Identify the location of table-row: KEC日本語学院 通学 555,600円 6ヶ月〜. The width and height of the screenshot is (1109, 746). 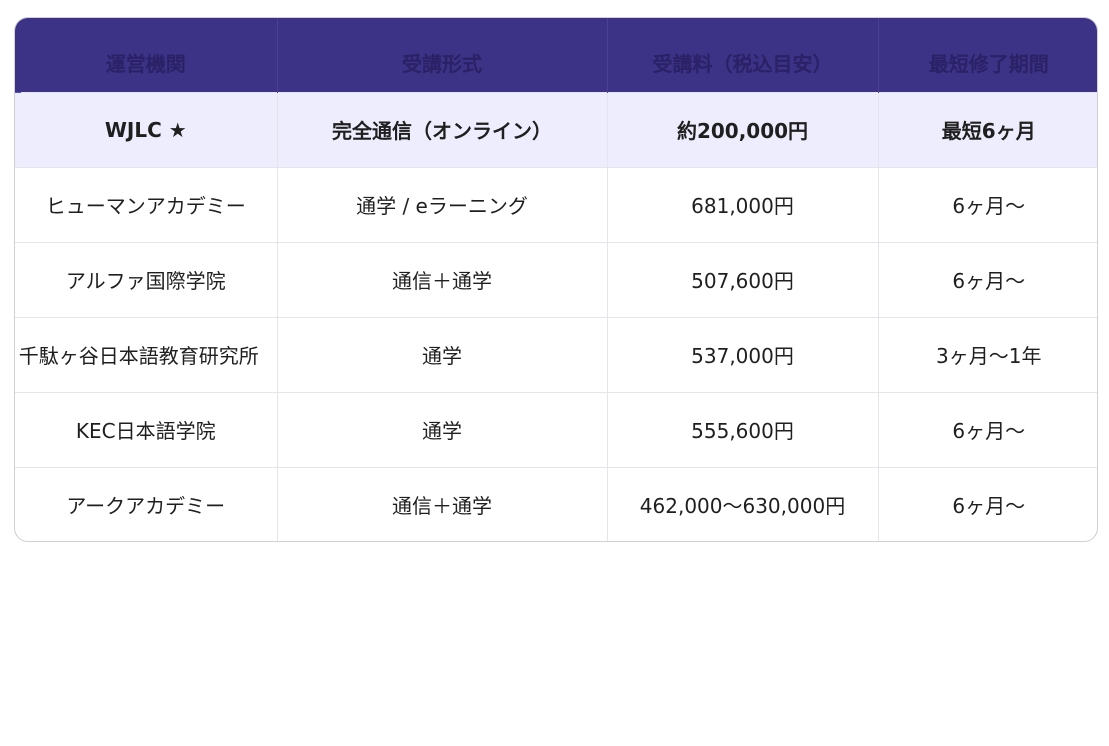
(556, 429).